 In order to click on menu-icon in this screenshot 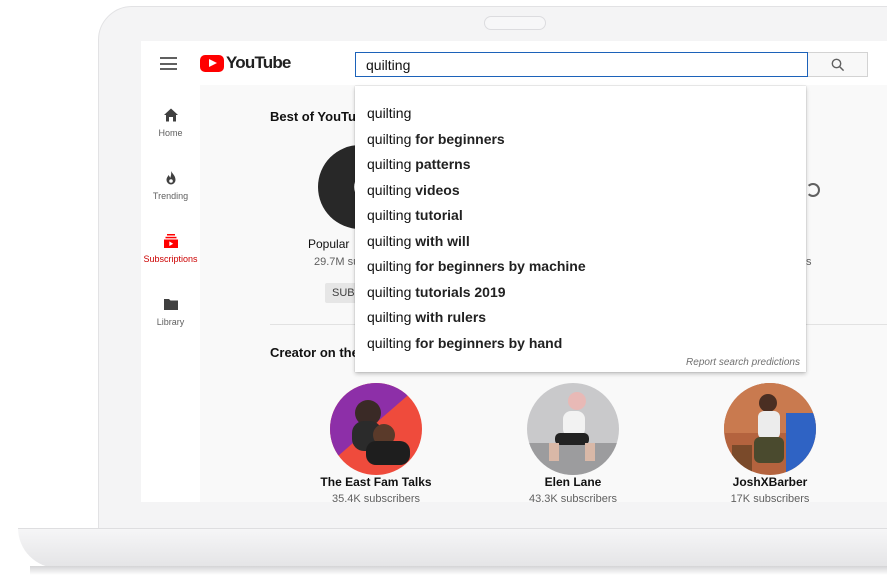, I will do `click(168, 63)`.